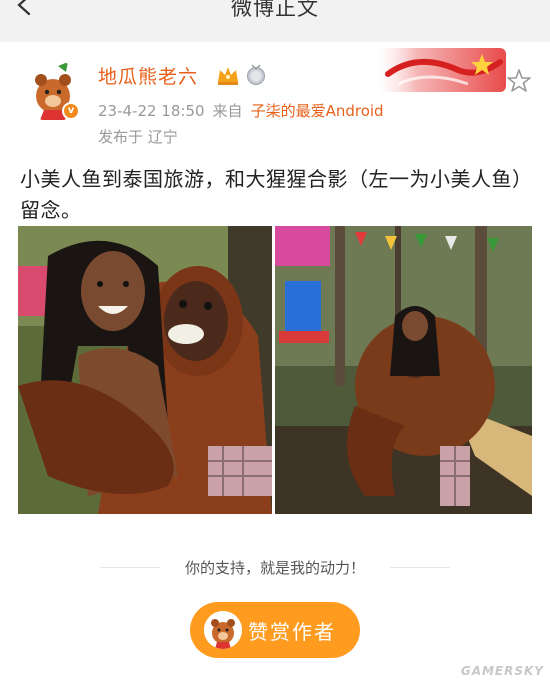 The width and height of the screenshot is (550, 682). I want to click on reward-button-label: 赞赏作者, so click(292, 632).